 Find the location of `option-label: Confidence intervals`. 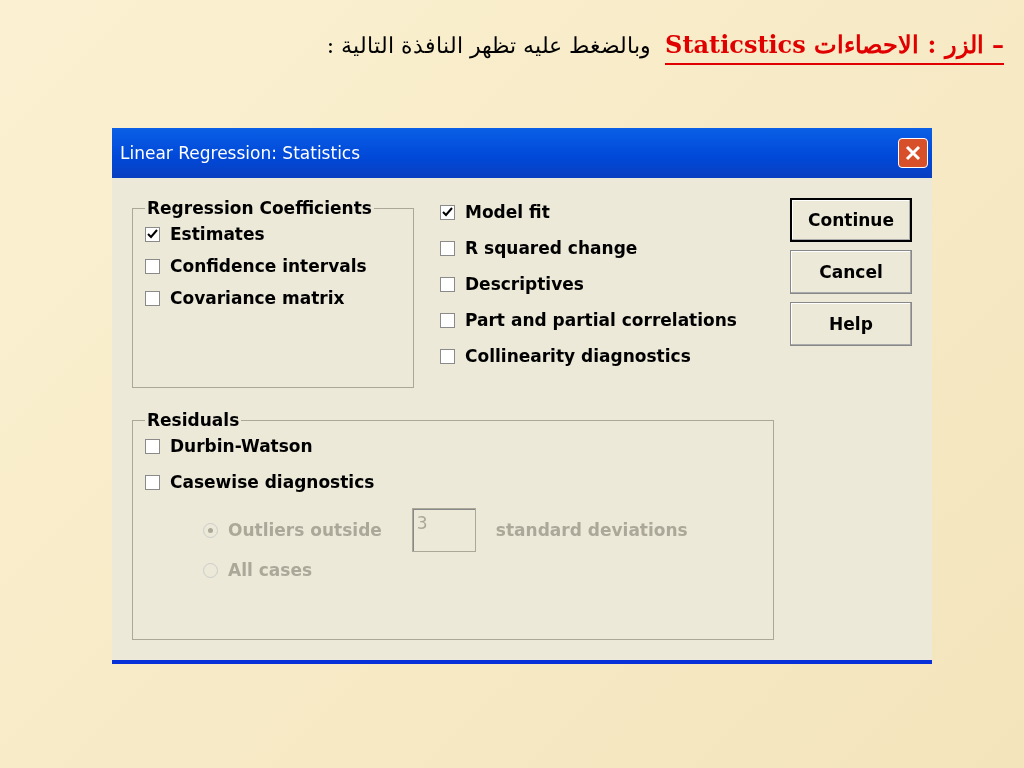

option-label: Confidence intervals is located at coordinates (268, 266).